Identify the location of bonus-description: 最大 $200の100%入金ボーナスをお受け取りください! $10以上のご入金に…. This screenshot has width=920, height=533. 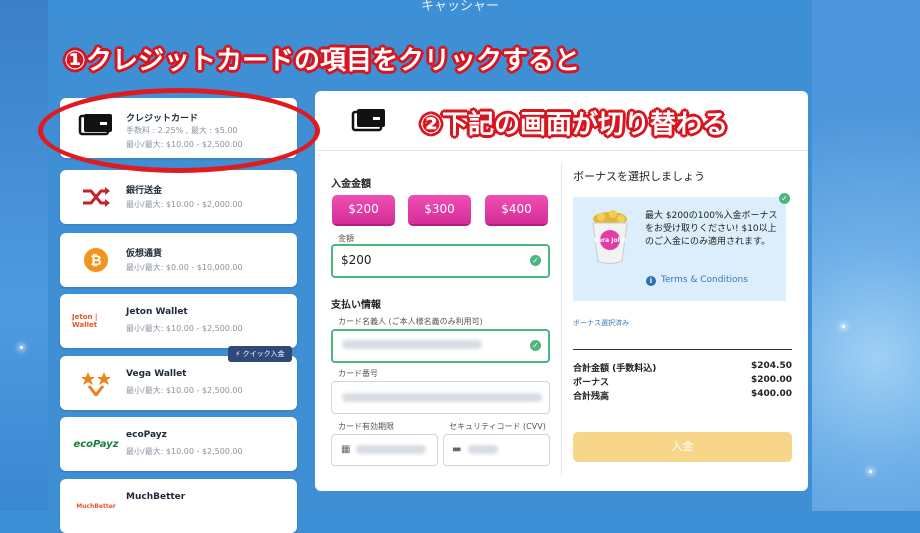
(711, 229).